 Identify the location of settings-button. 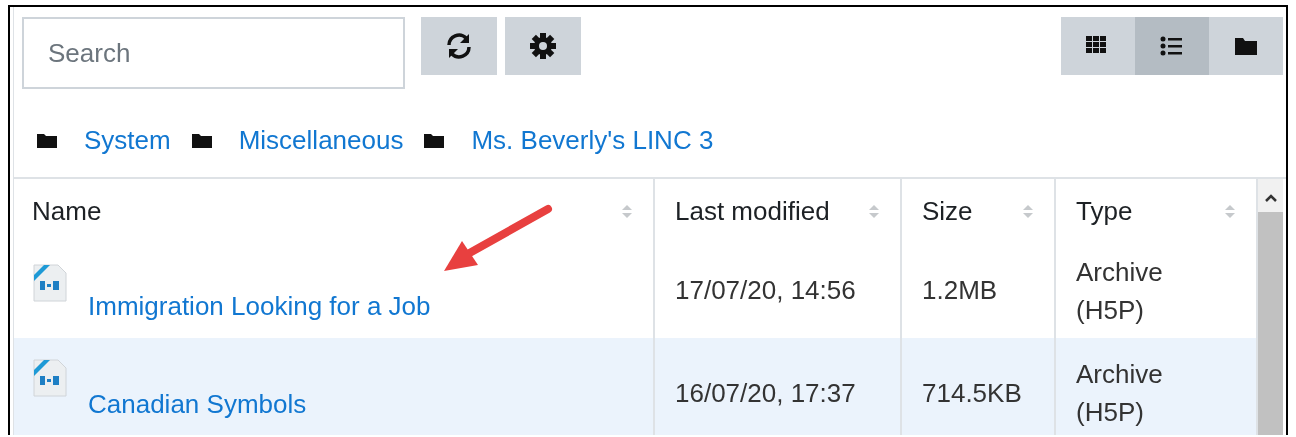
(543, 46).